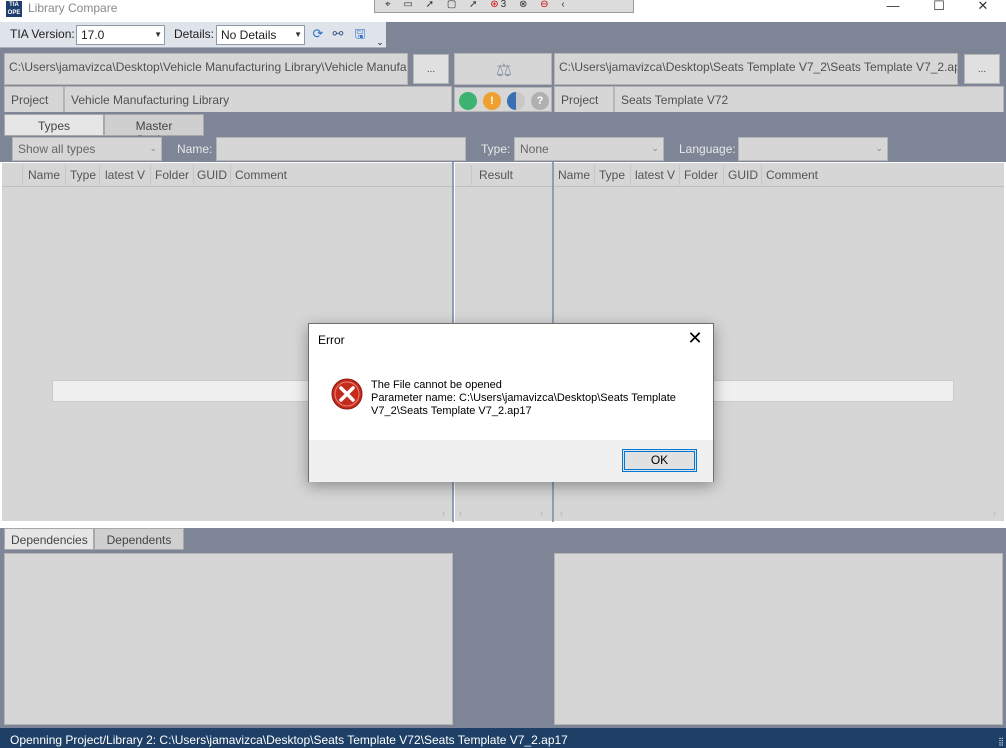 The width and height of the screenshot is (1006, 748). I want to click on left-dependencies-panel, so click(228, 639).